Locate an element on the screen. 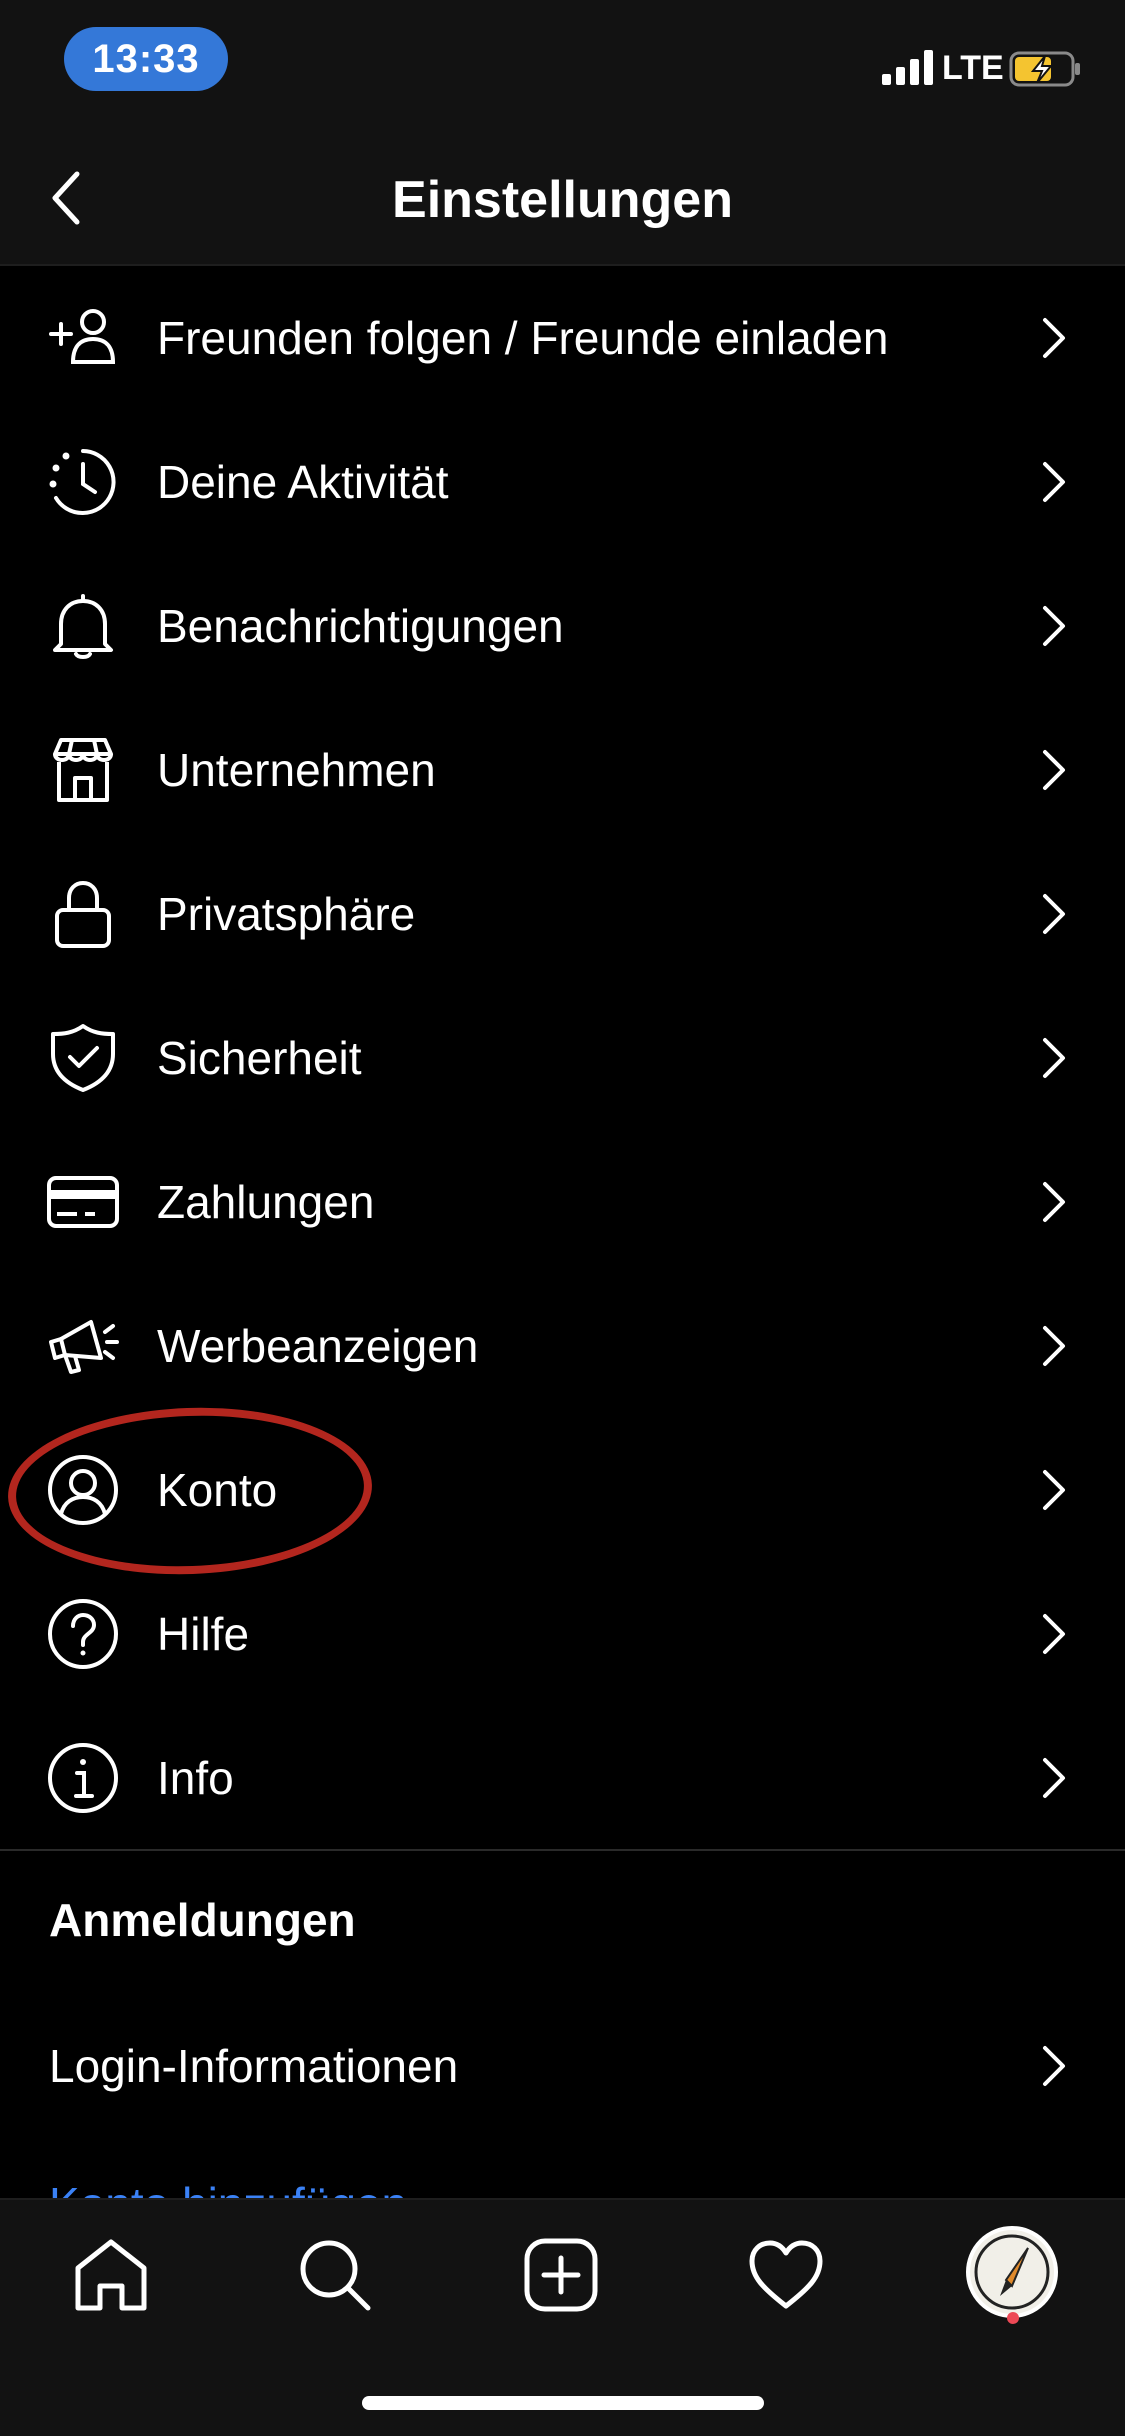  tab-profile-avatar is located at coordinates (1012, 2272).